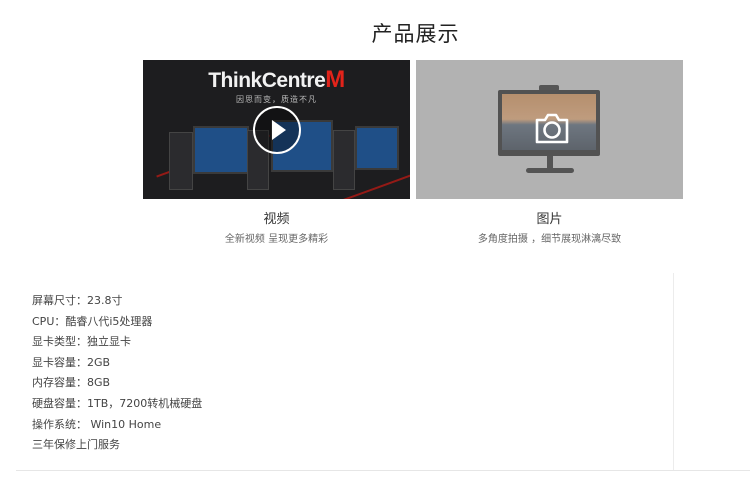  Describe the element at coordinates (92, 321) in the screenshot. I see `spec-item: CPU：酷睿八代i5处理器` at that location.